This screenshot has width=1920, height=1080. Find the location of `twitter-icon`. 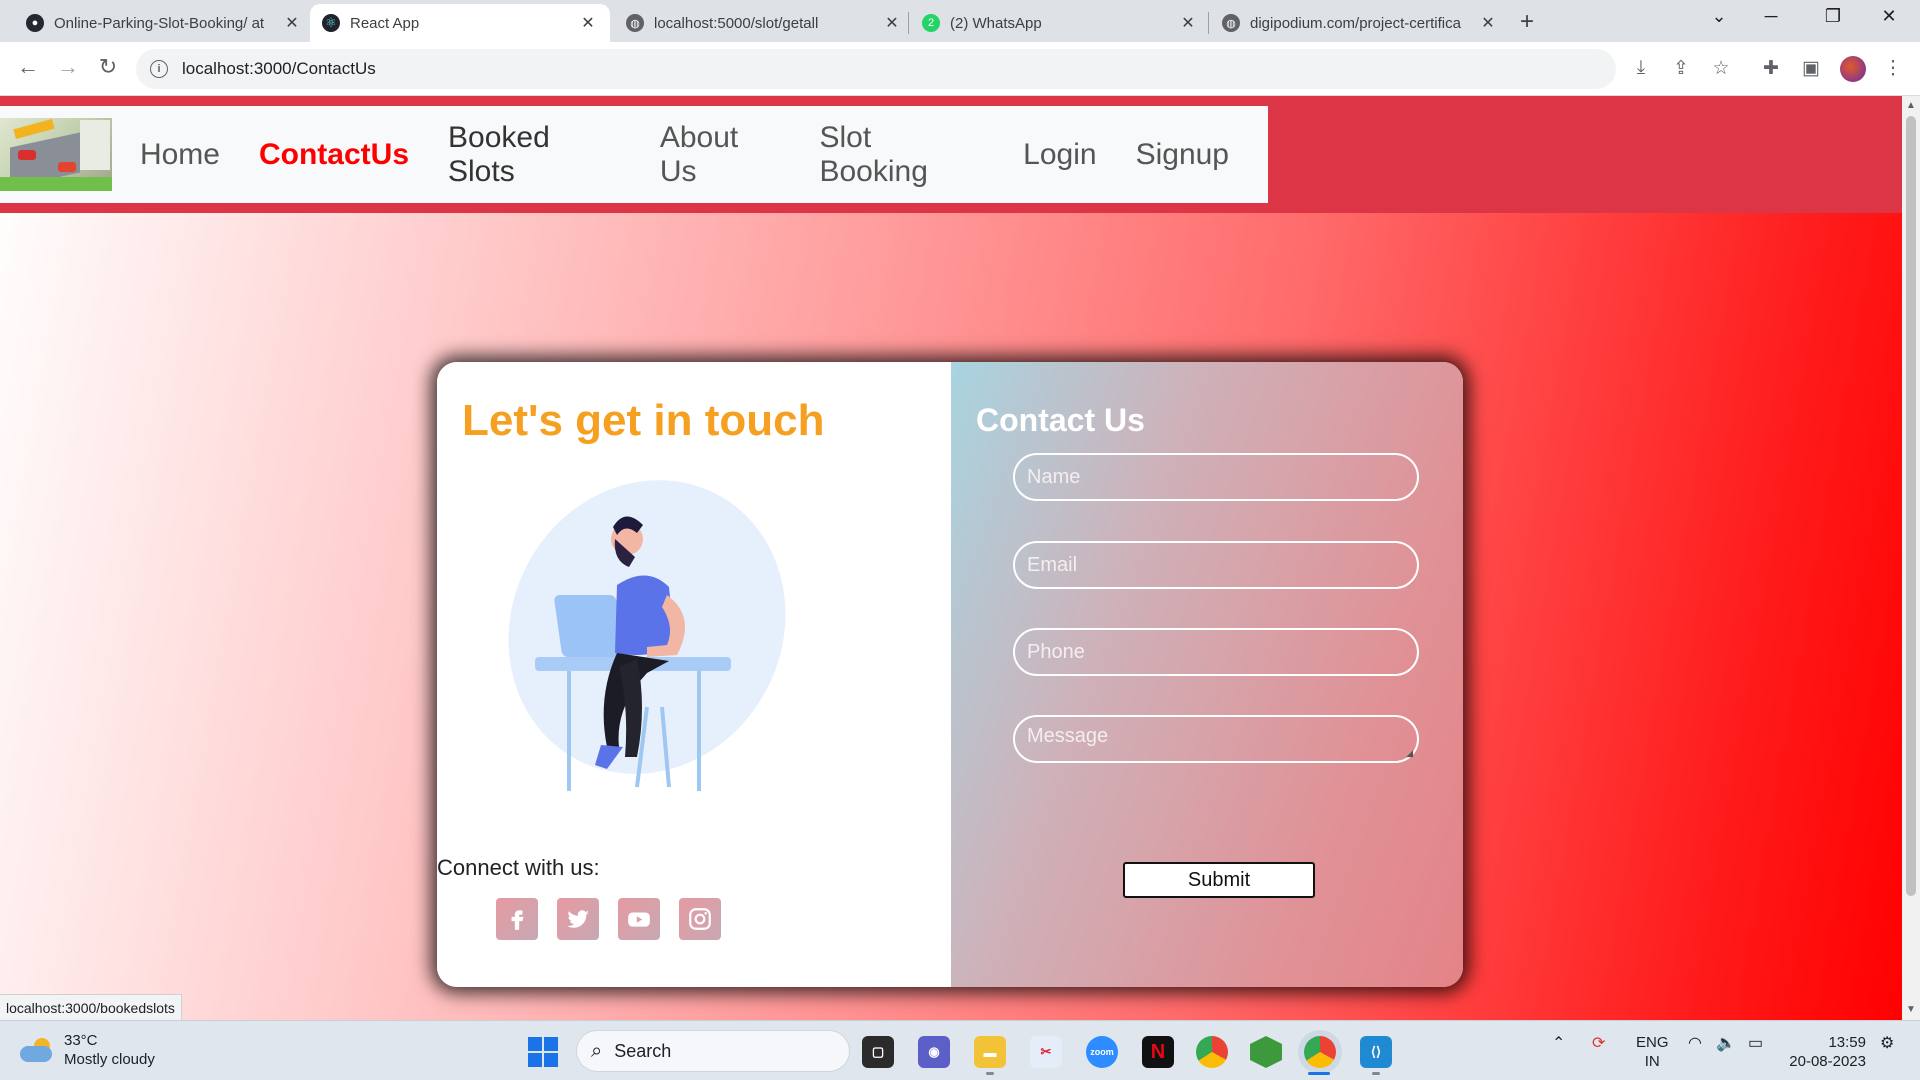

twitter-icon is located at coordinates (578, 919).